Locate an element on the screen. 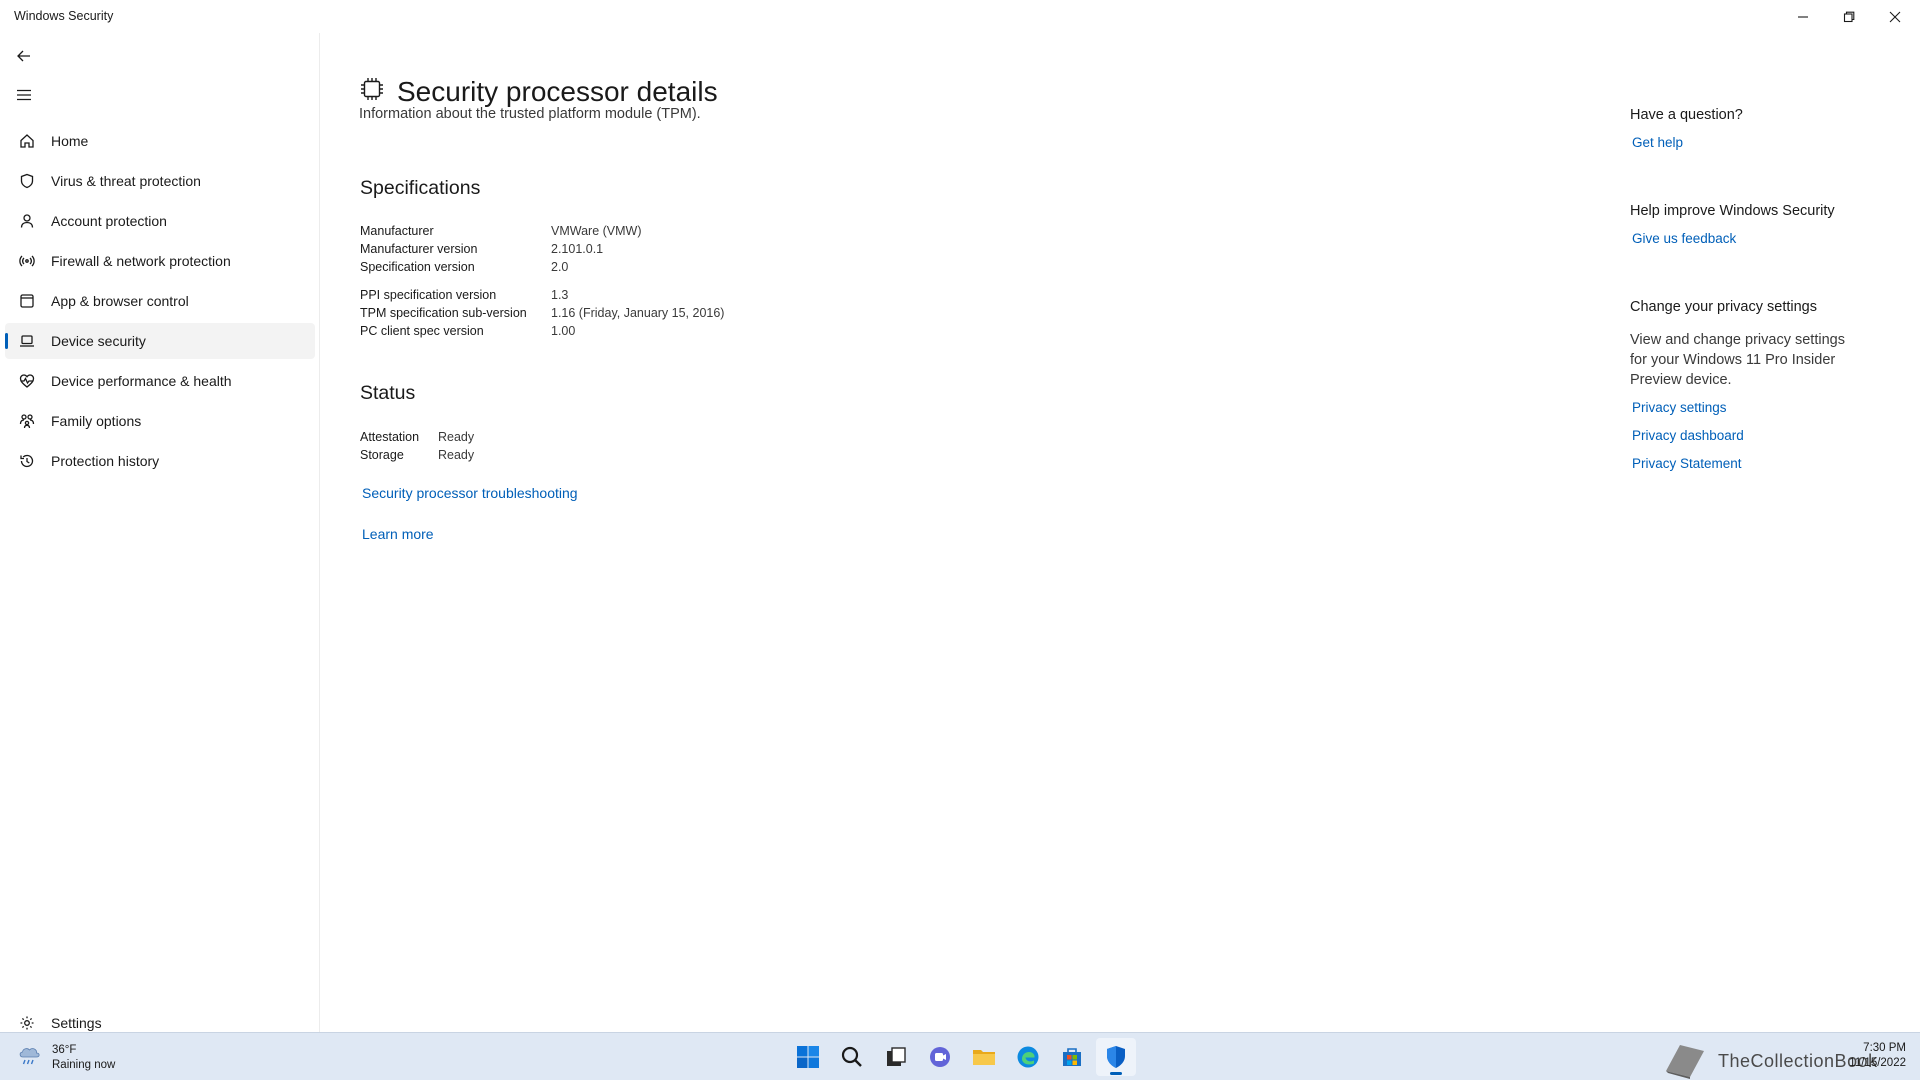  spec-value: 1.00 is located at coordinates (563, 331).